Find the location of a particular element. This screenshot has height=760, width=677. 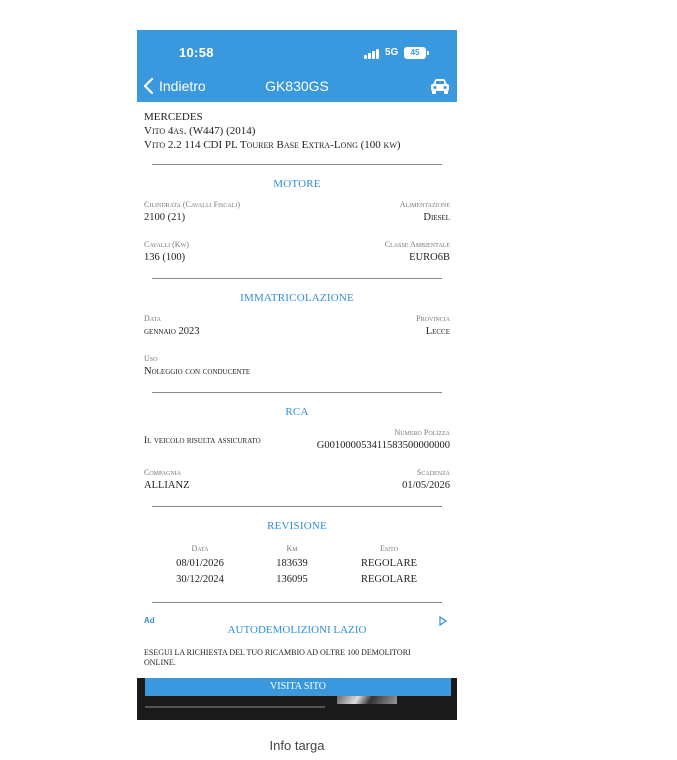

section-title-immatricolazione: IMMATRICOLAZIONE is located at coordinates (297, 298).